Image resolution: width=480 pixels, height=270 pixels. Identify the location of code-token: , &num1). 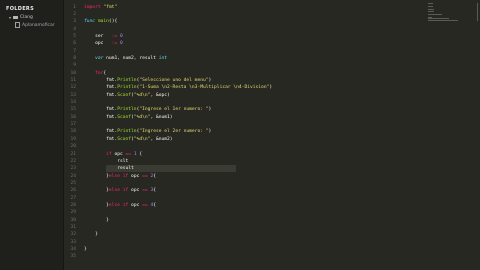
(161, 117).